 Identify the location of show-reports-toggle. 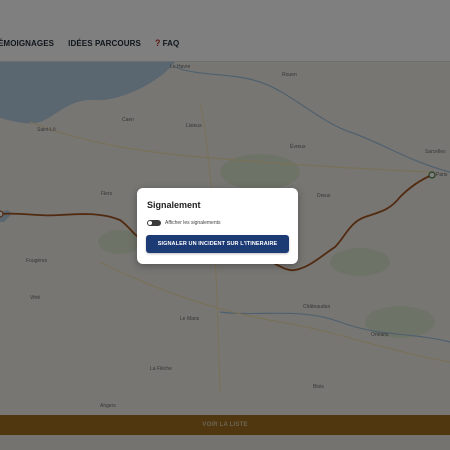
(154, 223).